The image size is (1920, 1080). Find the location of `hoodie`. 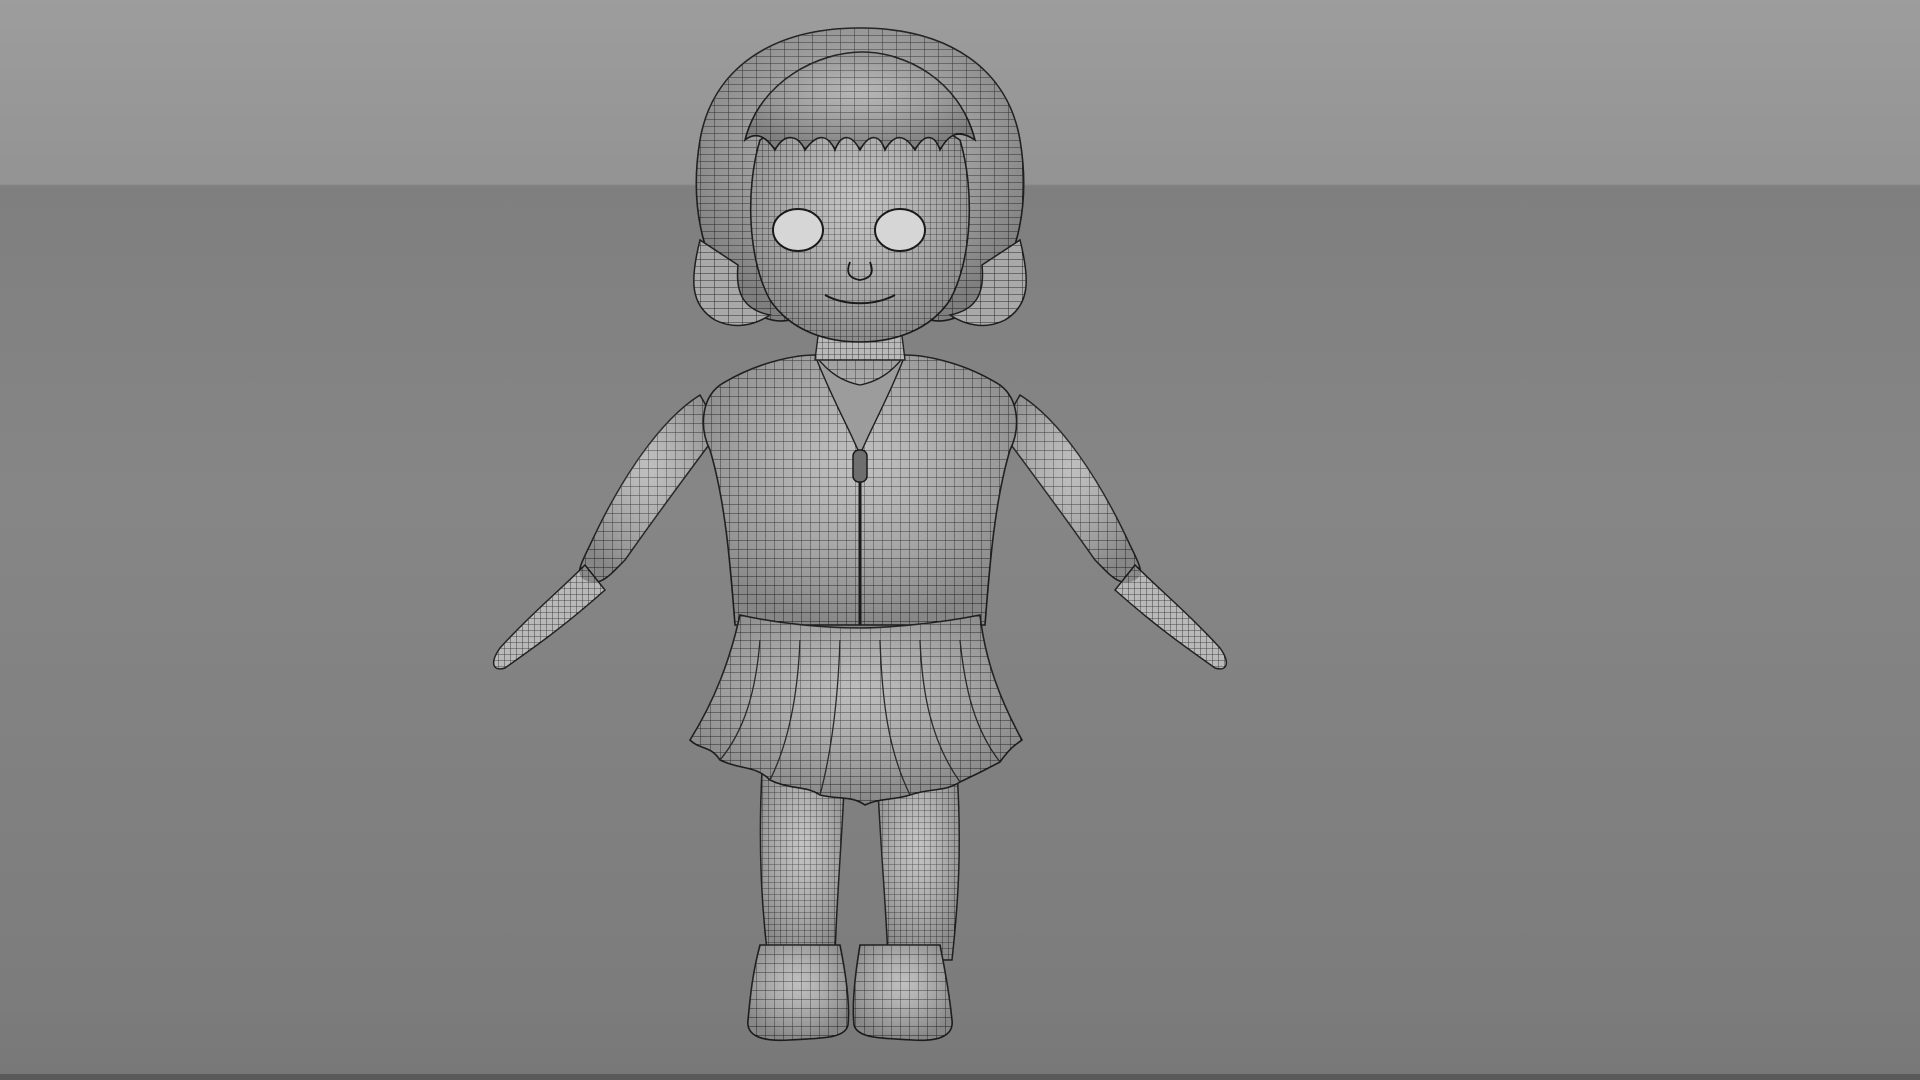

hoodie is located at coordinates (860, 490).